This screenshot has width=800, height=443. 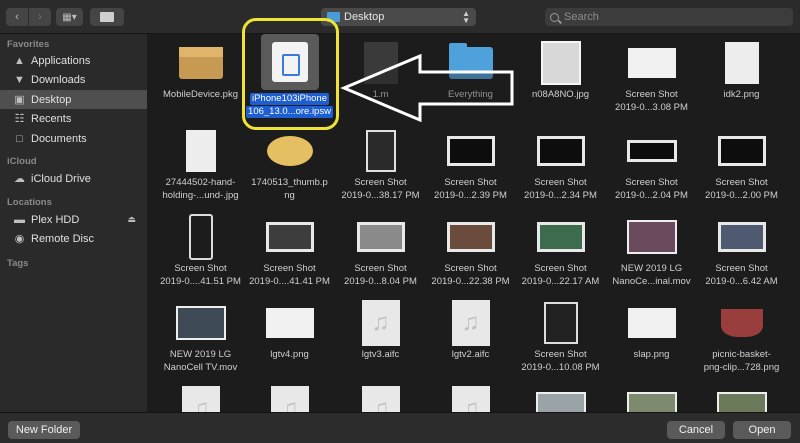 What do you see at coordinates (62, 238) in the screenshot?
I see `sidebar-item-label: Remote Disc` at bounding box center [62, 238].